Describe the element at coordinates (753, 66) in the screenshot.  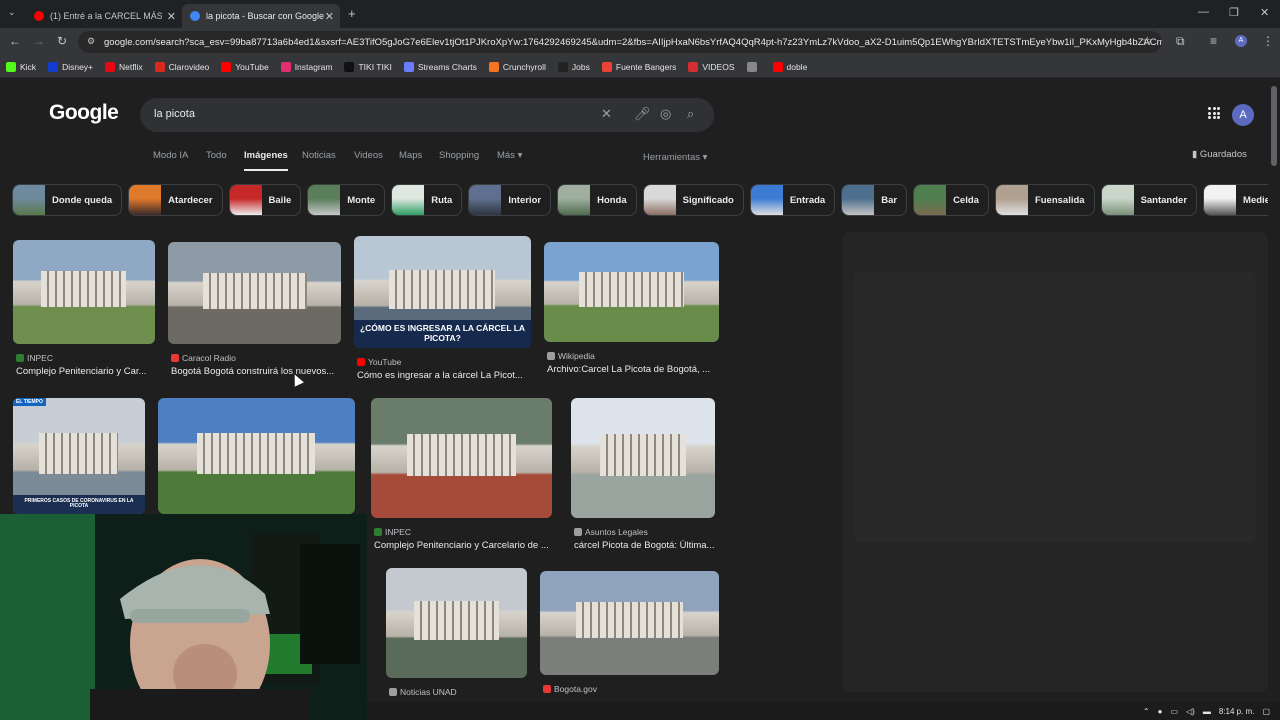
I see `bookmark-item` at that location.